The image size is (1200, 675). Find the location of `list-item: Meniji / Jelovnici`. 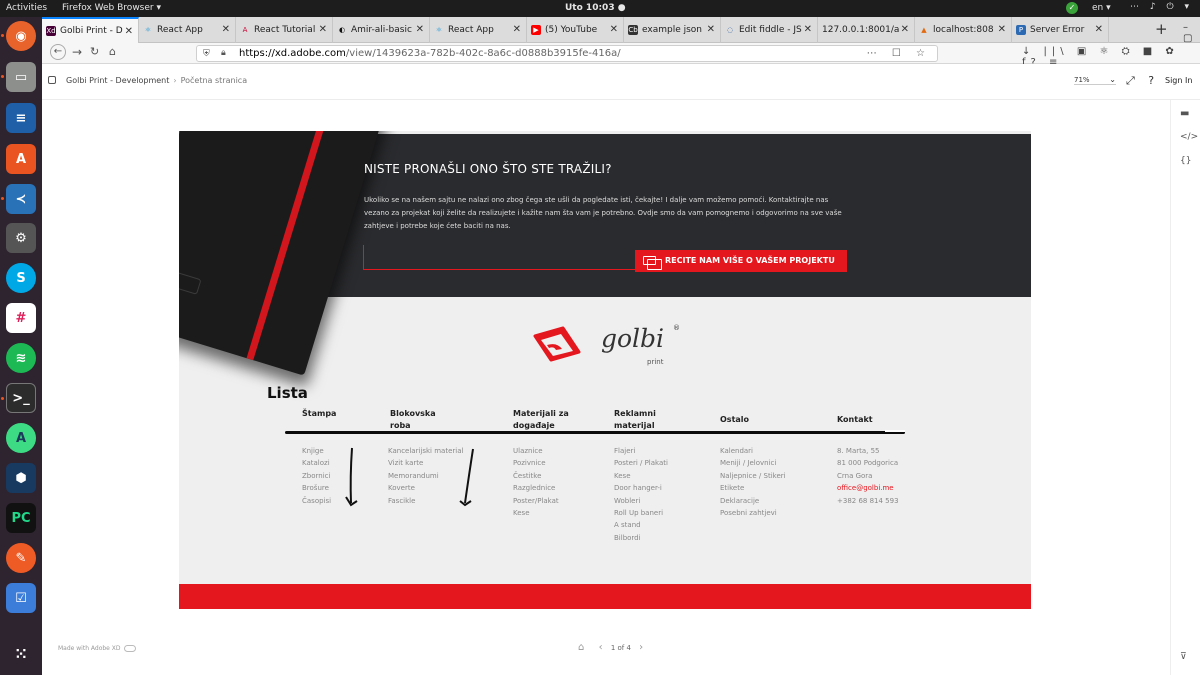

list-item: Meniji / Jelovnici is located at coordinates (753, 463).